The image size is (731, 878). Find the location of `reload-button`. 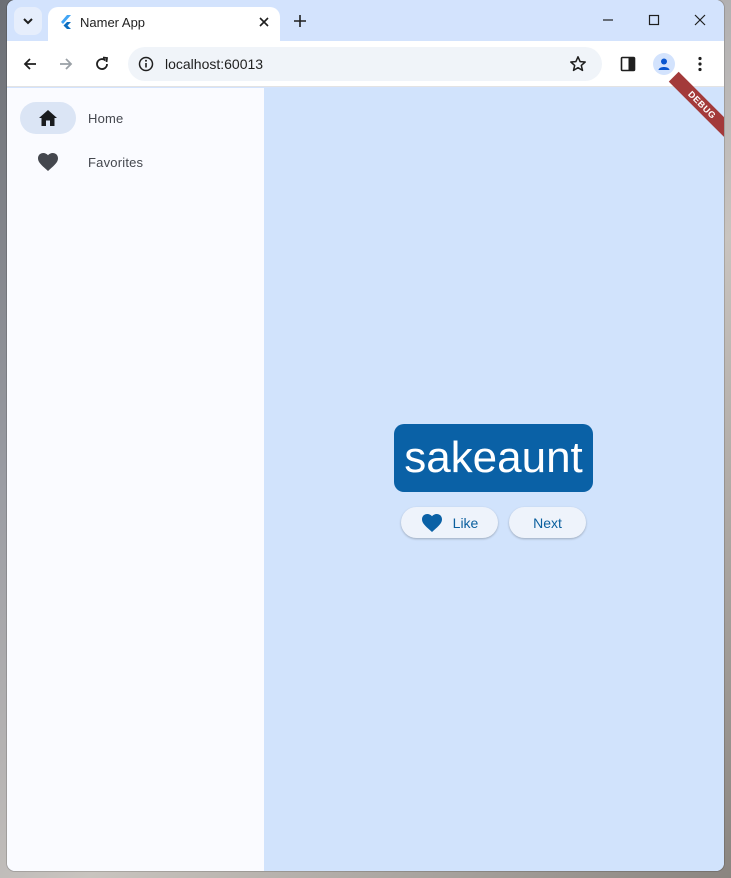

reload-button is located at coordinates (102, 64).